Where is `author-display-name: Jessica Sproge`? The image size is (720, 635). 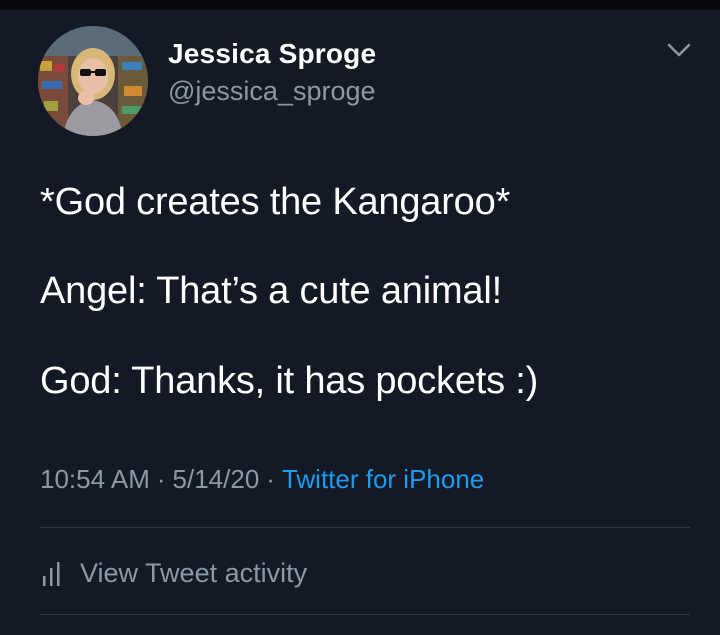 author-display-name: Jessica Sproge is located at coordinates (272, 54).